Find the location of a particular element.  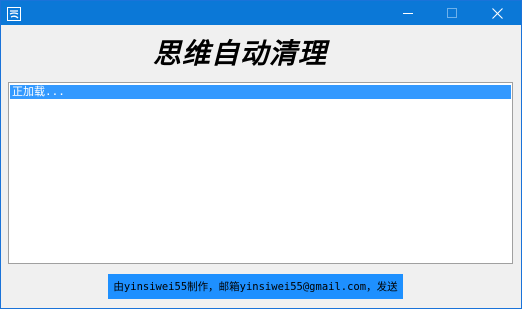

minimize-button is located at coordinates (408, 13).